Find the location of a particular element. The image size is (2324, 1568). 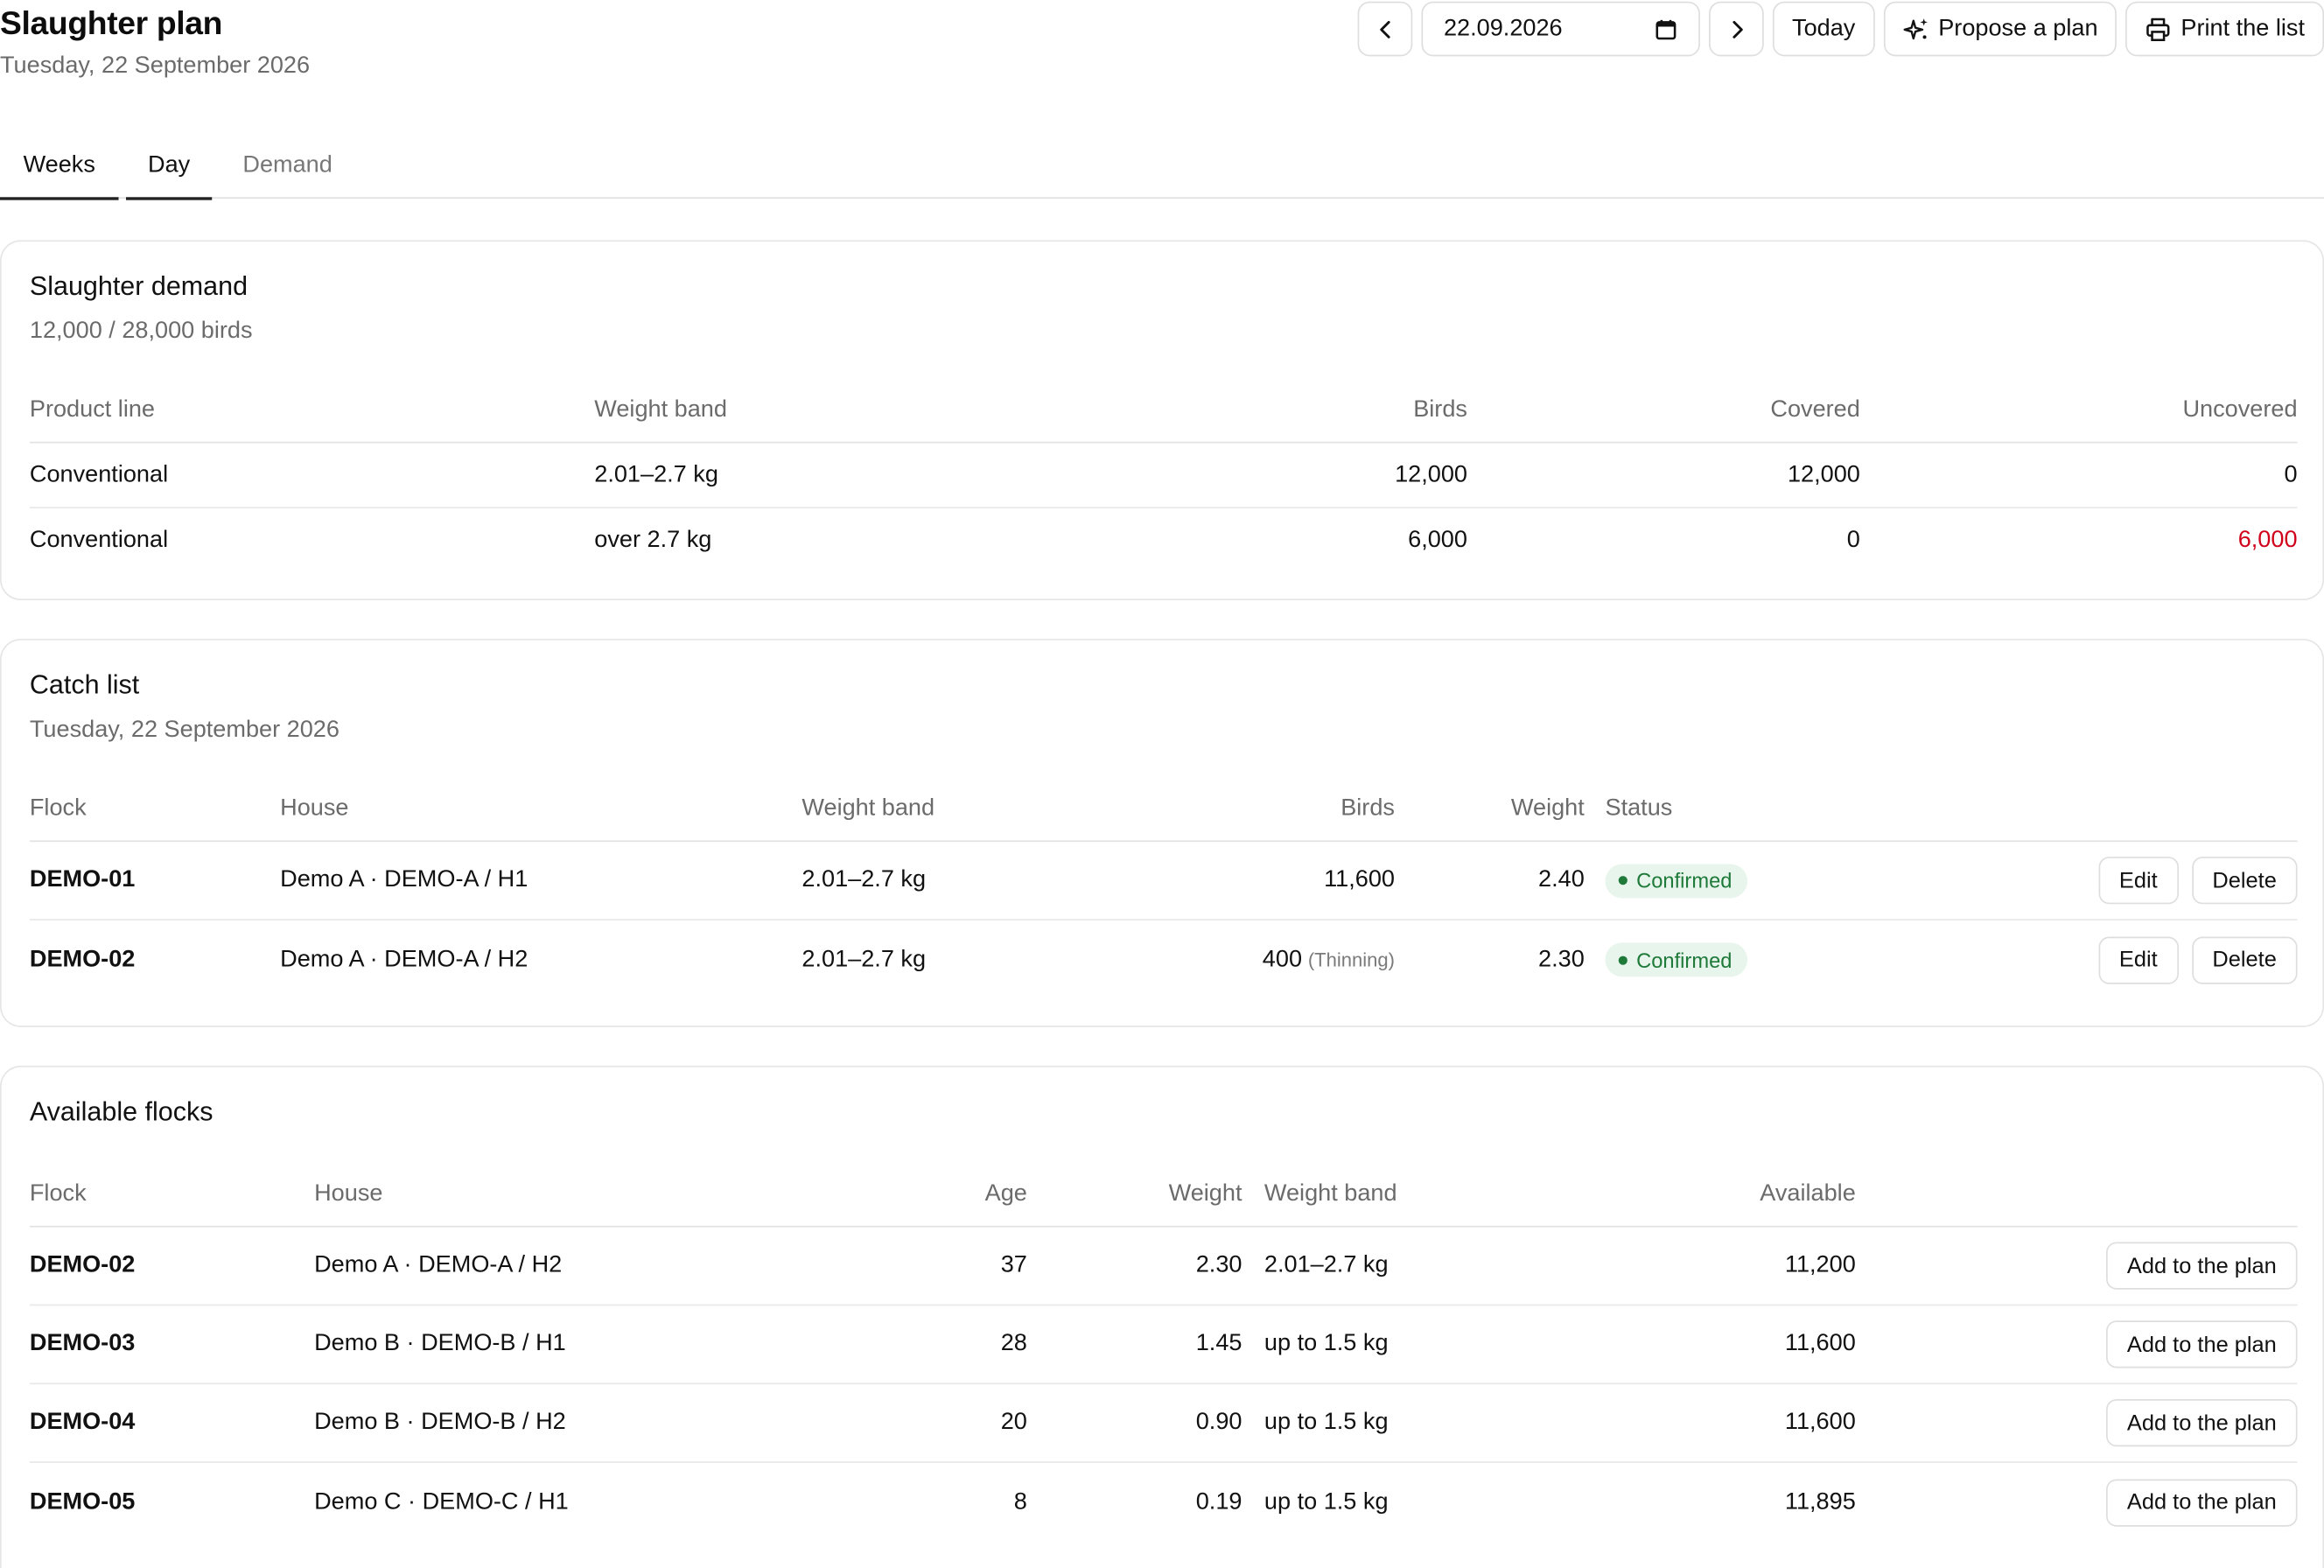

demand-birds: 12,000 is located at coordinates (1431, 474).